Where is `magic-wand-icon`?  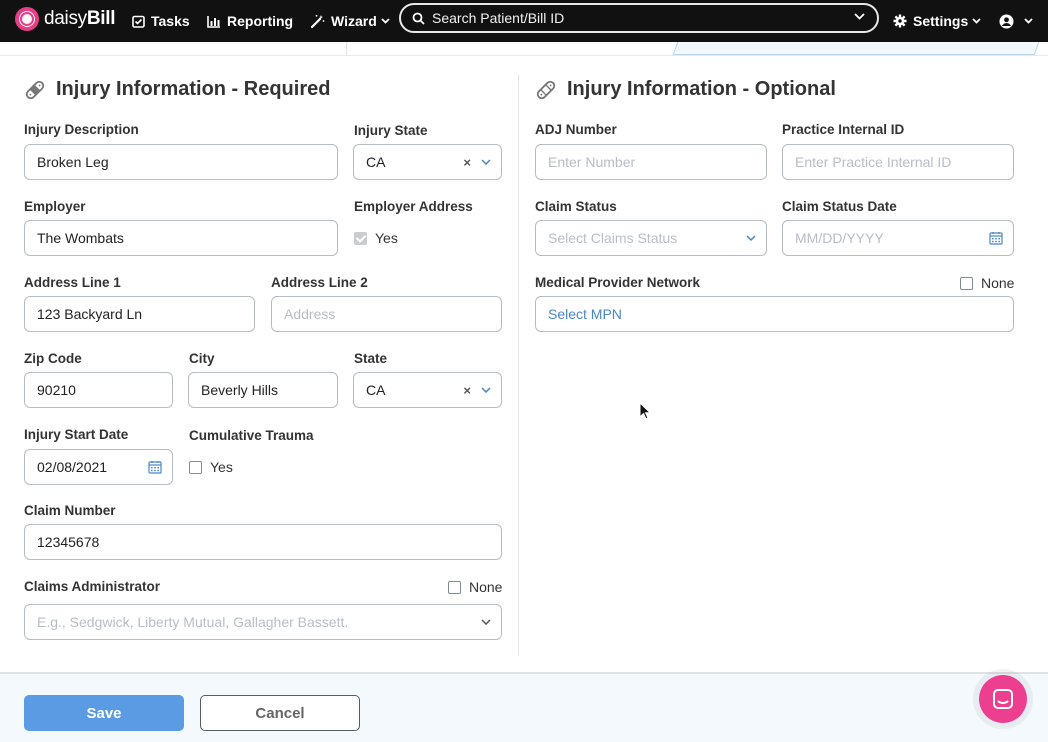 magic-wand-icon is located at coordinates (317, 21).